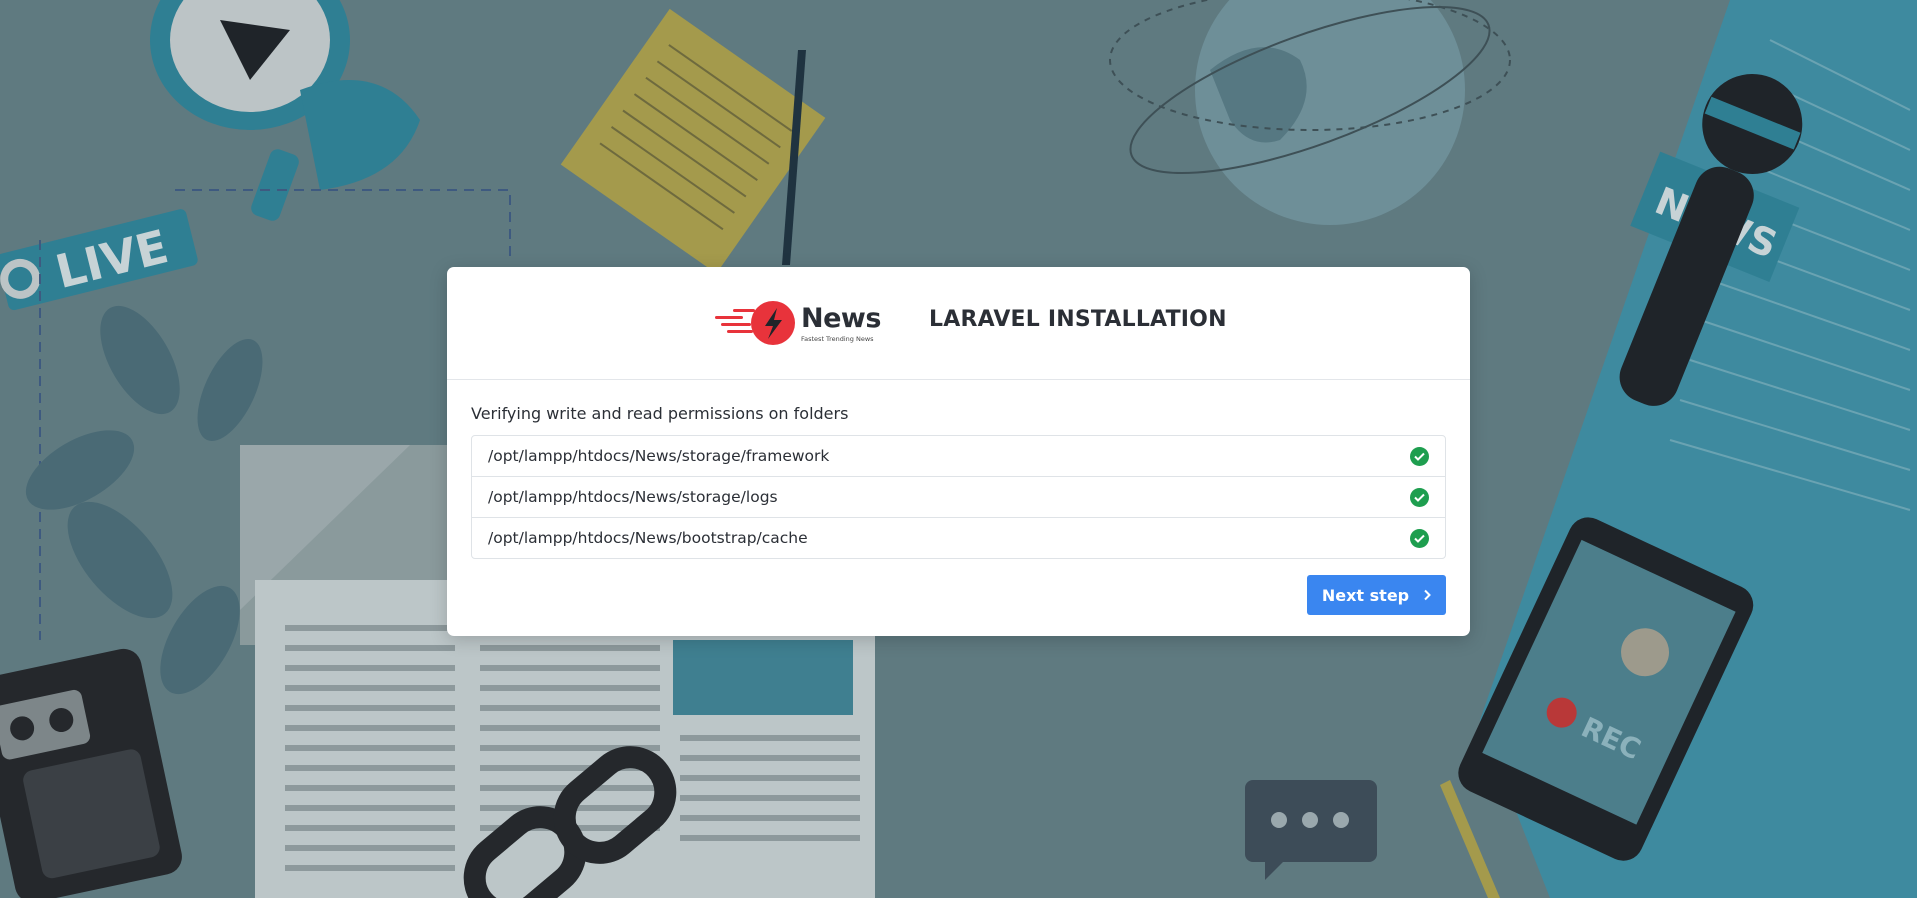 This screenshot has height=898, width=1917. What do you see at coordinates (837, 339) in the screenshot?
I see `brand-tagline: Fastest Trending News` at bounding box center [837, 339].